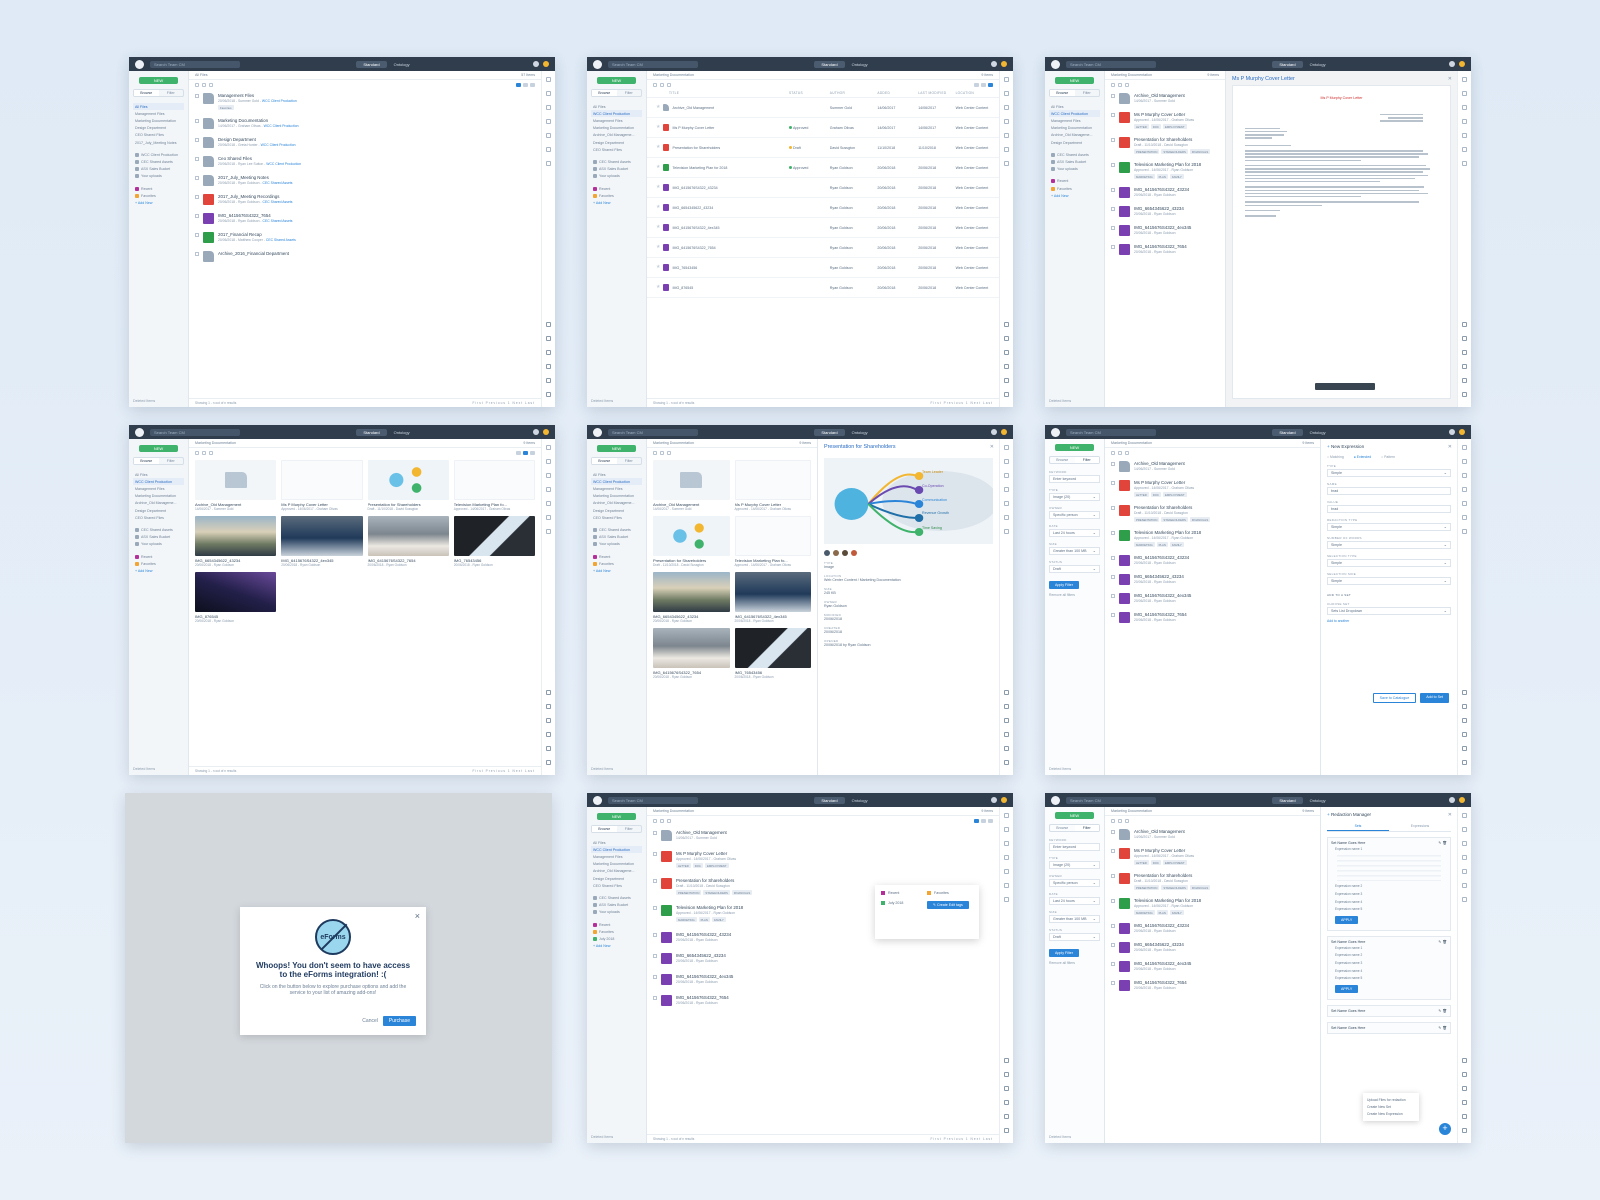 This screenshot has width=1600, height=1200. What do you see at coordinates (1060, 769) in the screenshot?
I see `deleted-items-link: Deleted Items` at bounding box center [1060, 769].